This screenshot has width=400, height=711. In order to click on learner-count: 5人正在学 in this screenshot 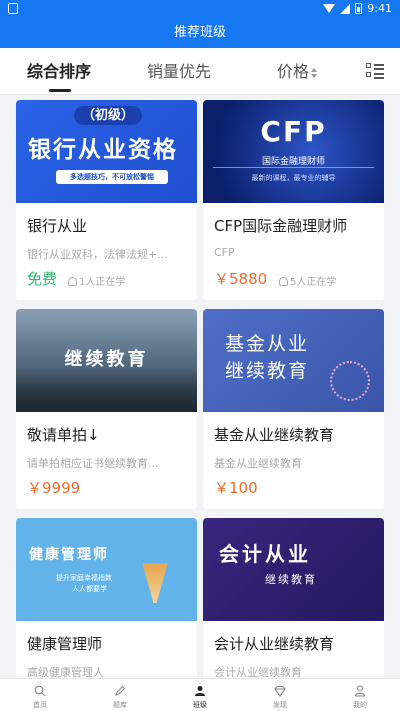, I will do `click(307, 280)`.